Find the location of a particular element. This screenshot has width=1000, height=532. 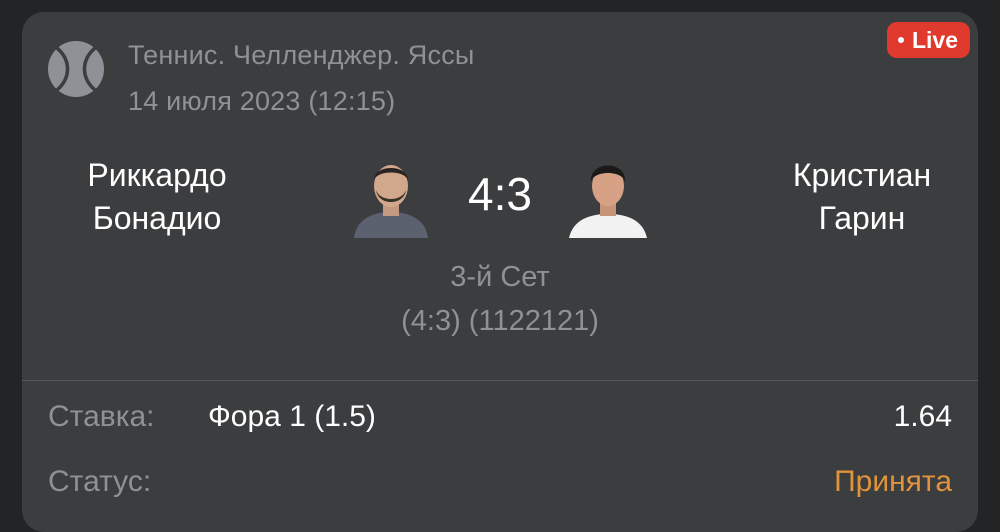

bet-row: Ставка: Фора 1 (1.5) 1.64 is located at coordinates (500, 417).